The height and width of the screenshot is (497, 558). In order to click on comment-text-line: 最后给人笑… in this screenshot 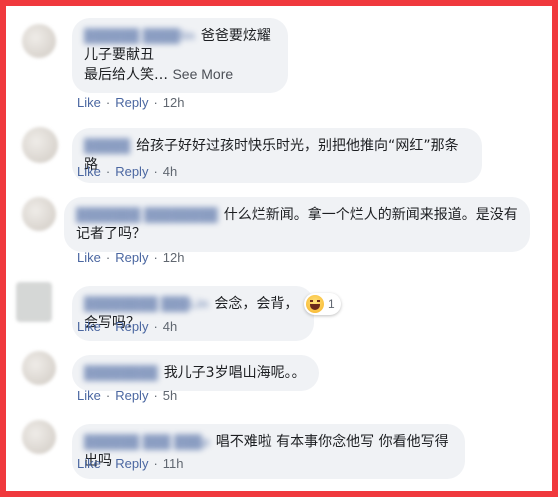, I will do `click(126, 75)`.